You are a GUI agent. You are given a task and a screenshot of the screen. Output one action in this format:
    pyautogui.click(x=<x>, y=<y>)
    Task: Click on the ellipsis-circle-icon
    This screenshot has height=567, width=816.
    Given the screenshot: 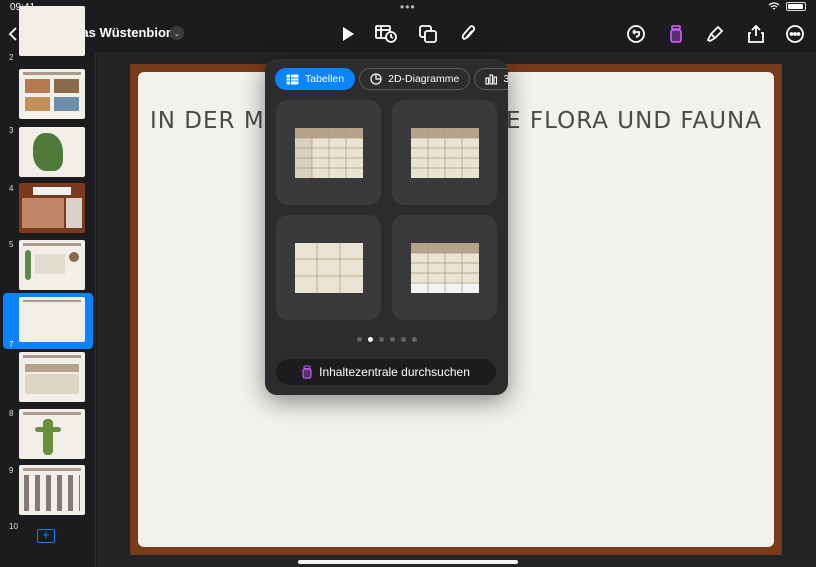 What is the action you would take?
    pyautogui.click(x=795, y=34)
    